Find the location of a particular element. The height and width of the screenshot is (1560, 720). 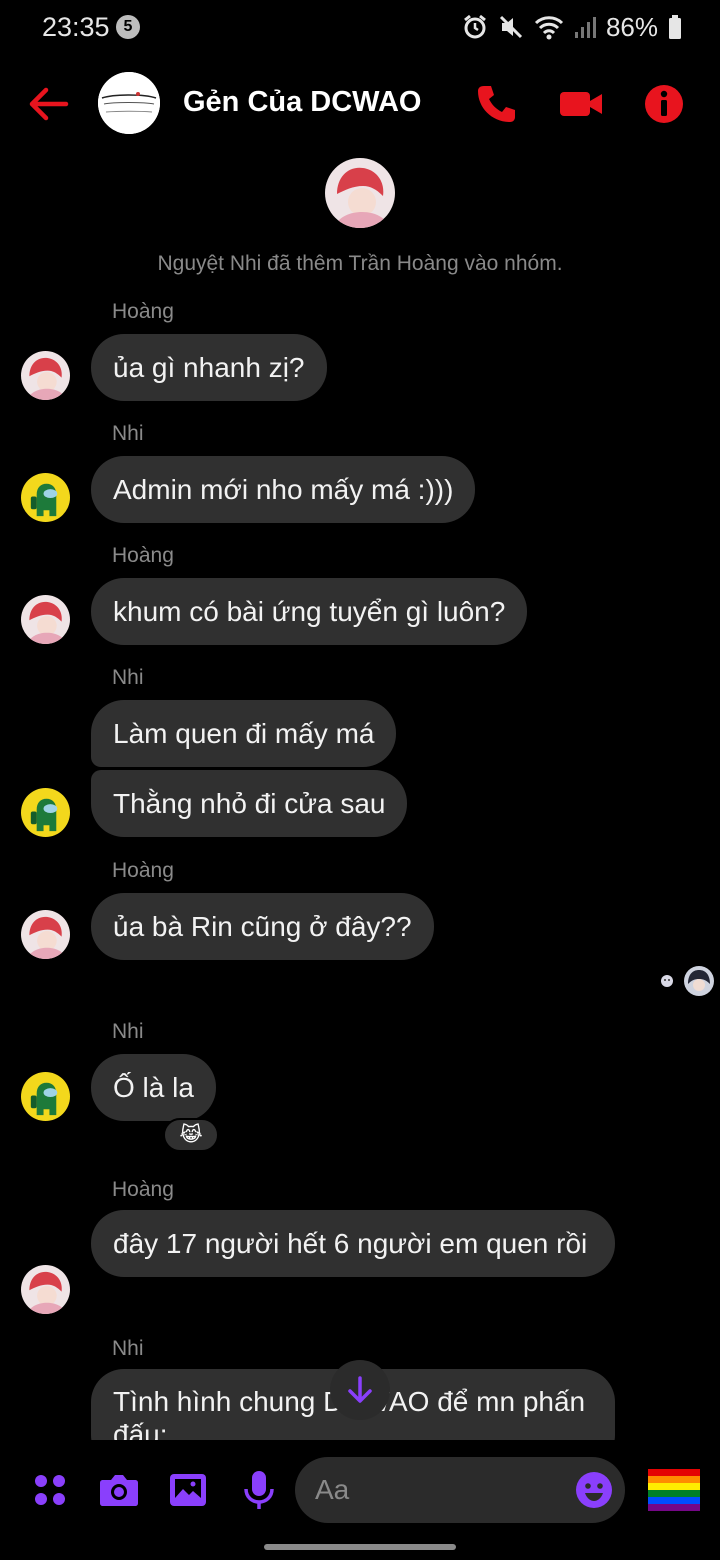

battery-icon is located at coordinates (675, 27).